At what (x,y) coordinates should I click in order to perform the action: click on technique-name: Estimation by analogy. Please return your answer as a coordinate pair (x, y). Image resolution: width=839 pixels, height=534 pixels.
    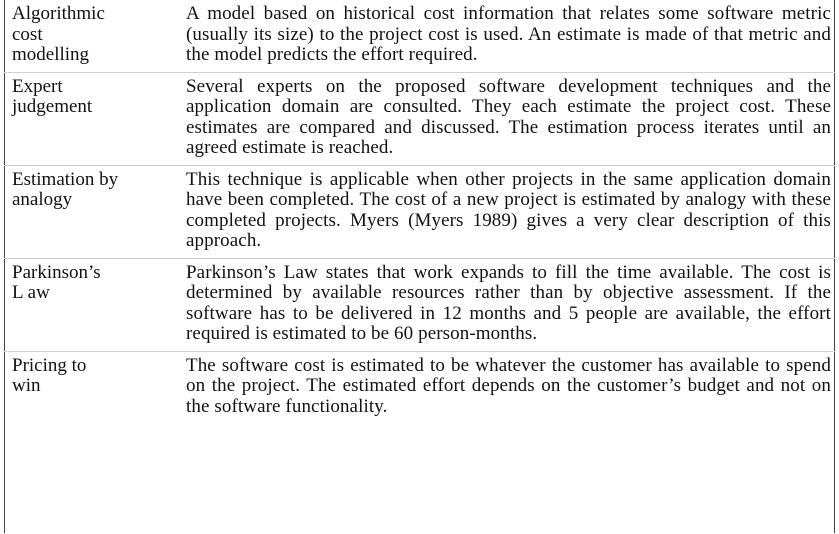
    Looking at the image, I should click on (90, 212).